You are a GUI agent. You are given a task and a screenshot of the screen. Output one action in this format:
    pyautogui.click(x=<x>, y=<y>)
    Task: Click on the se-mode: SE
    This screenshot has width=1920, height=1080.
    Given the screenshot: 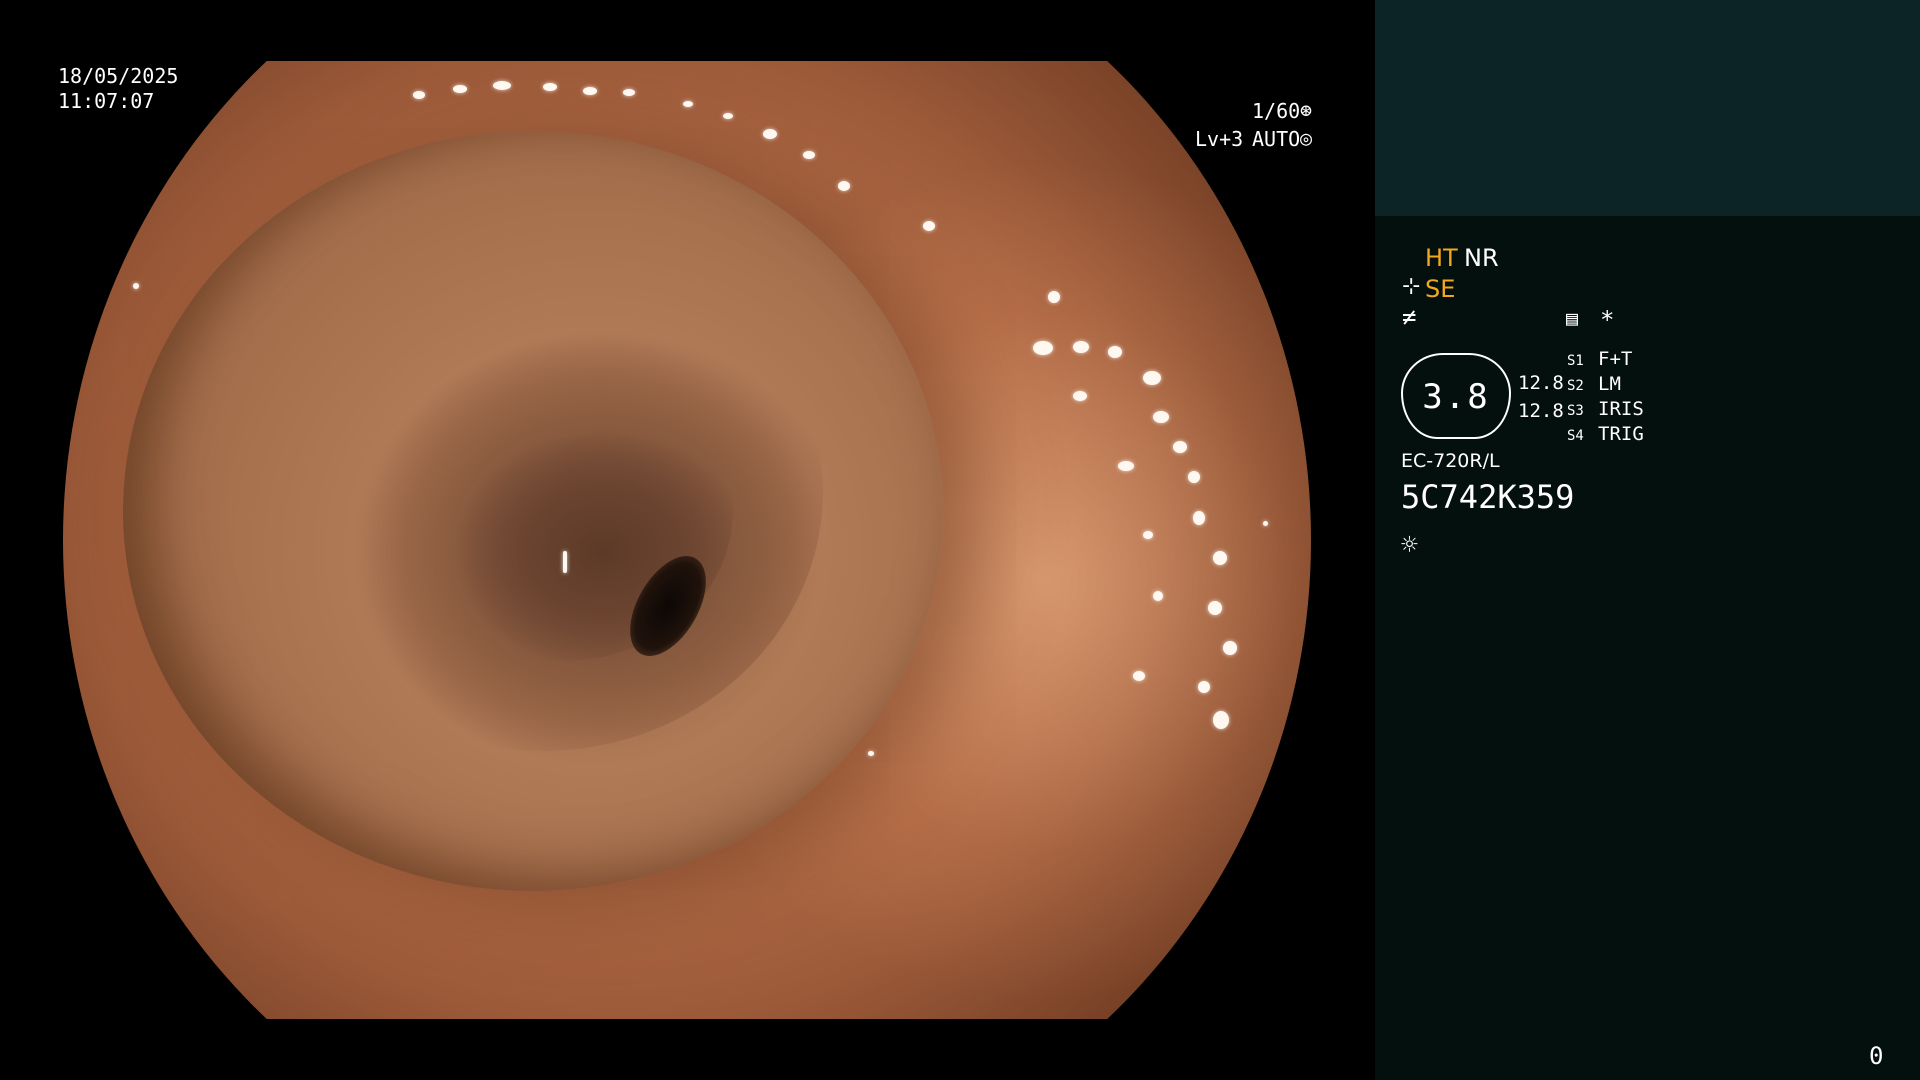 What is the action you would take?
    pyautogui.click(x=1440, y=289)
    